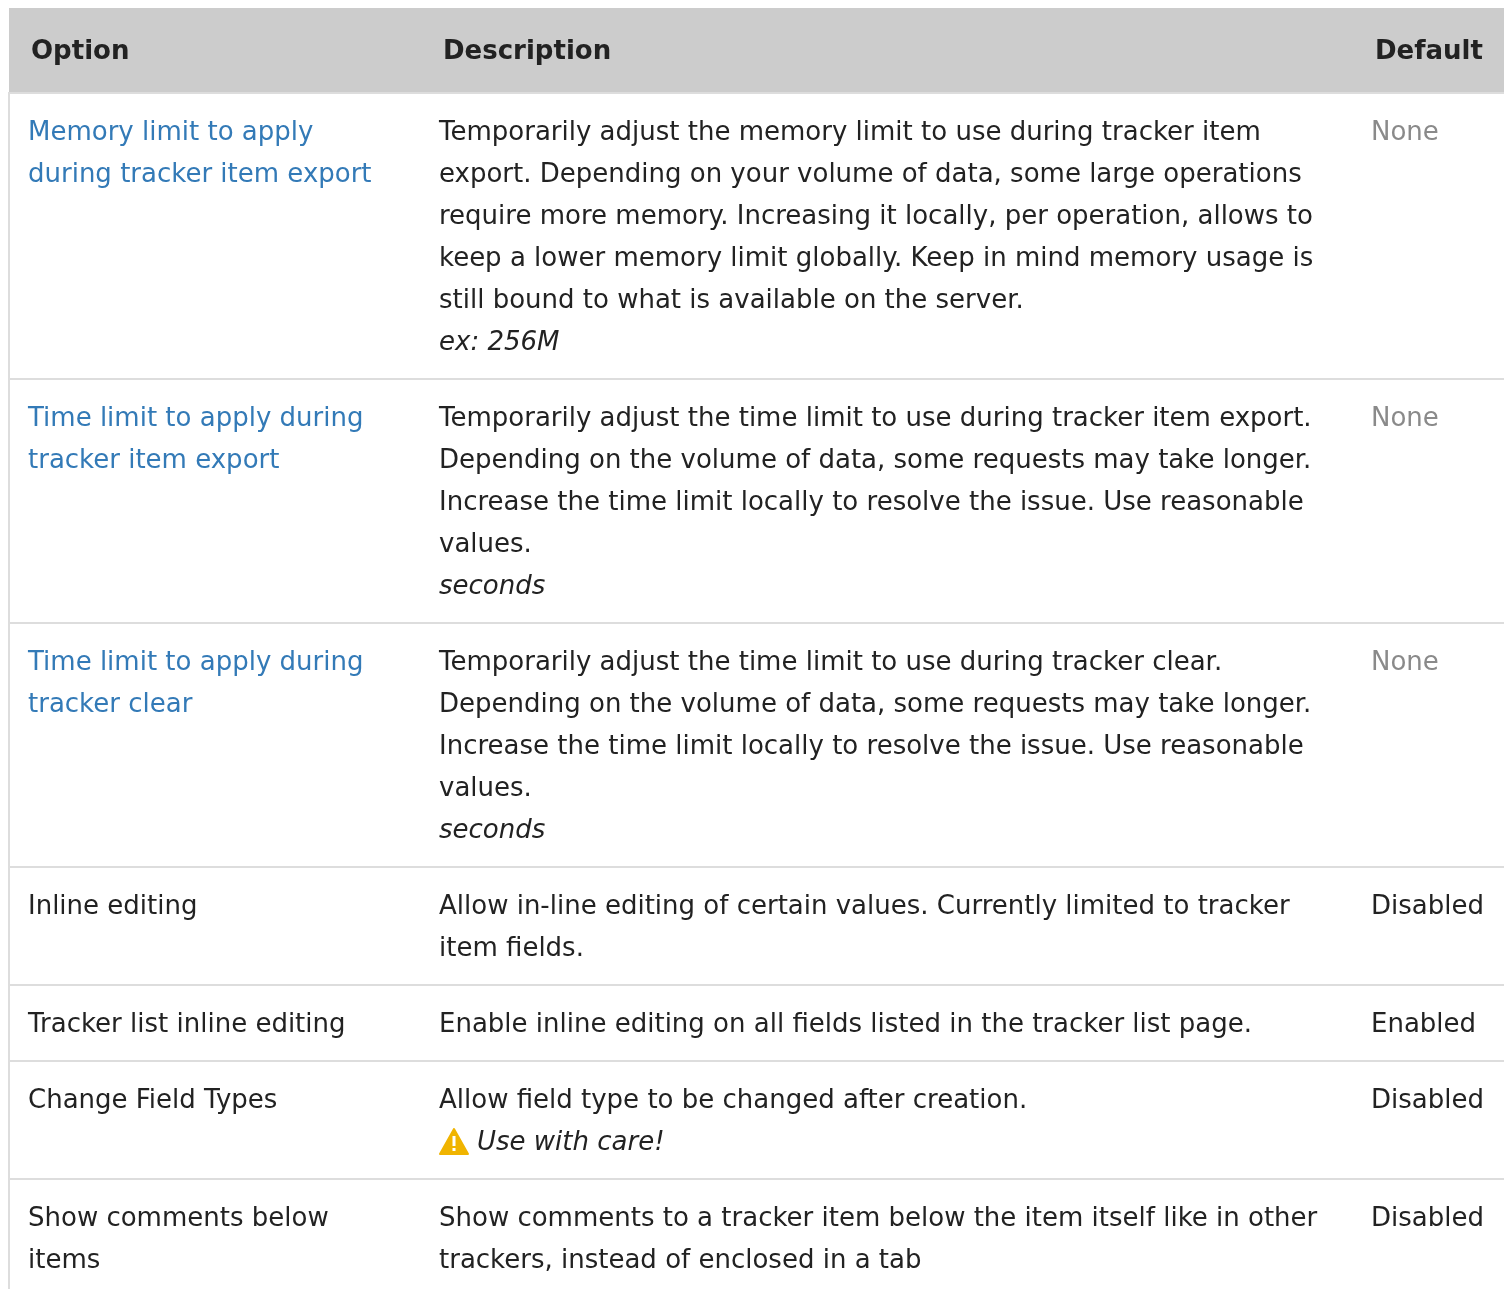  Describe the element at coordinates (734, 1099) in the screenshot. I see `option-description: Allow field type to be changed after creation.` at that location.